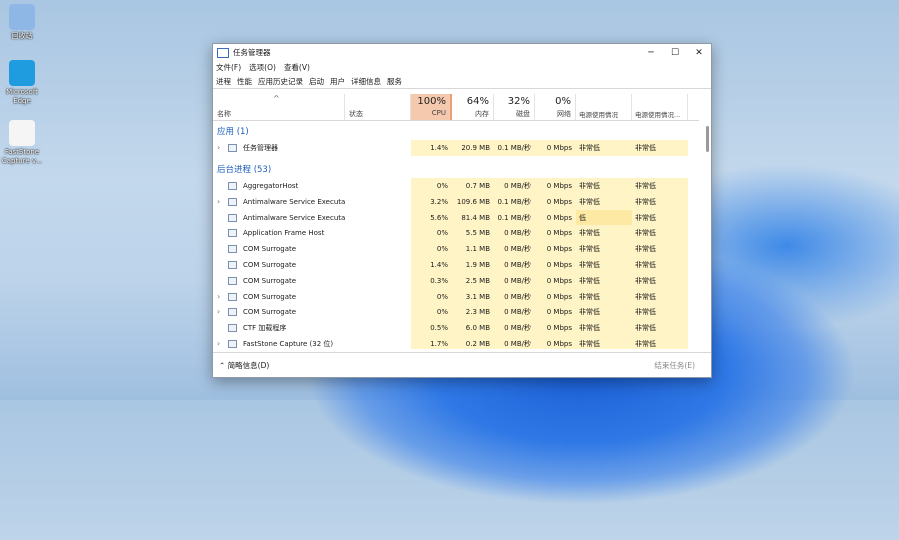 This screenshot has width=899, height=540. I want to click on column-network: 0% 网络, so click(555, 107).